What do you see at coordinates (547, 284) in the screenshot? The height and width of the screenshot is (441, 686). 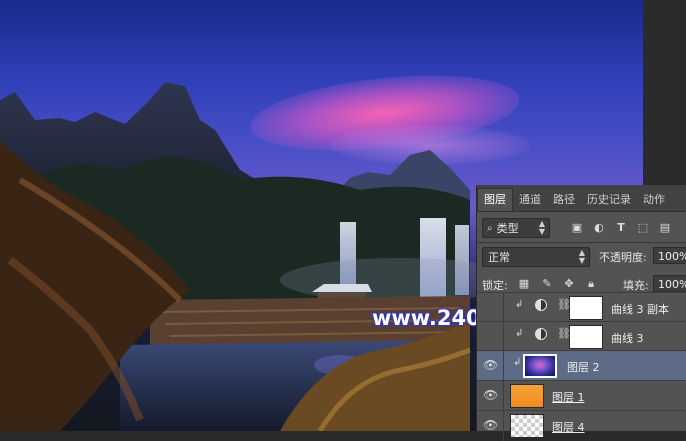 I see `lock-image-brush-icon: ✎` at bounding box center [547, 284].